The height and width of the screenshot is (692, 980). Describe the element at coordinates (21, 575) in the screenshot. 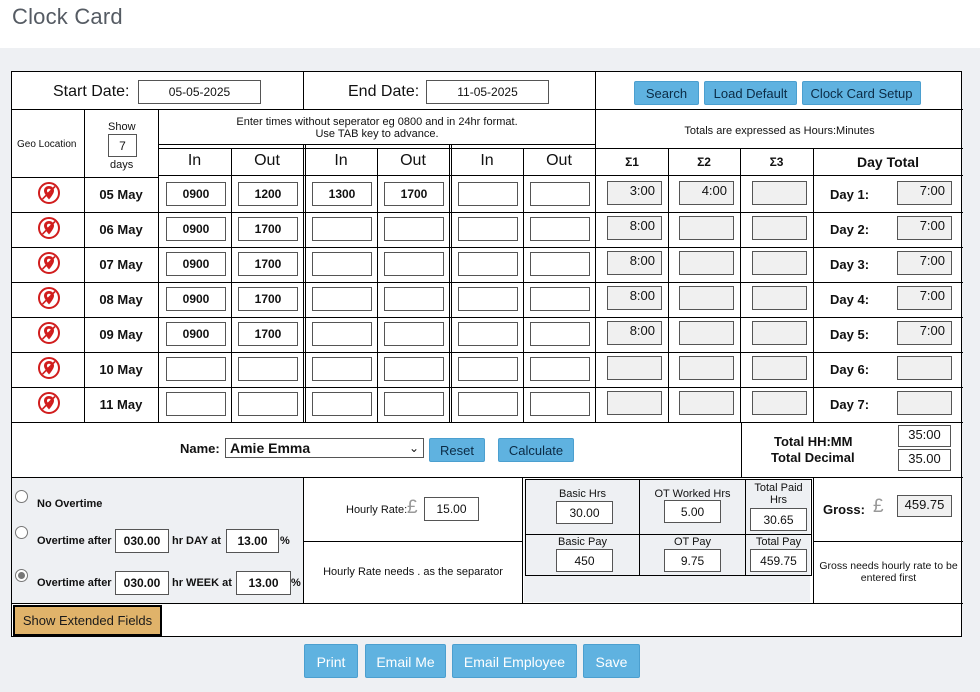

I see `overtime-week-radio` at that location.